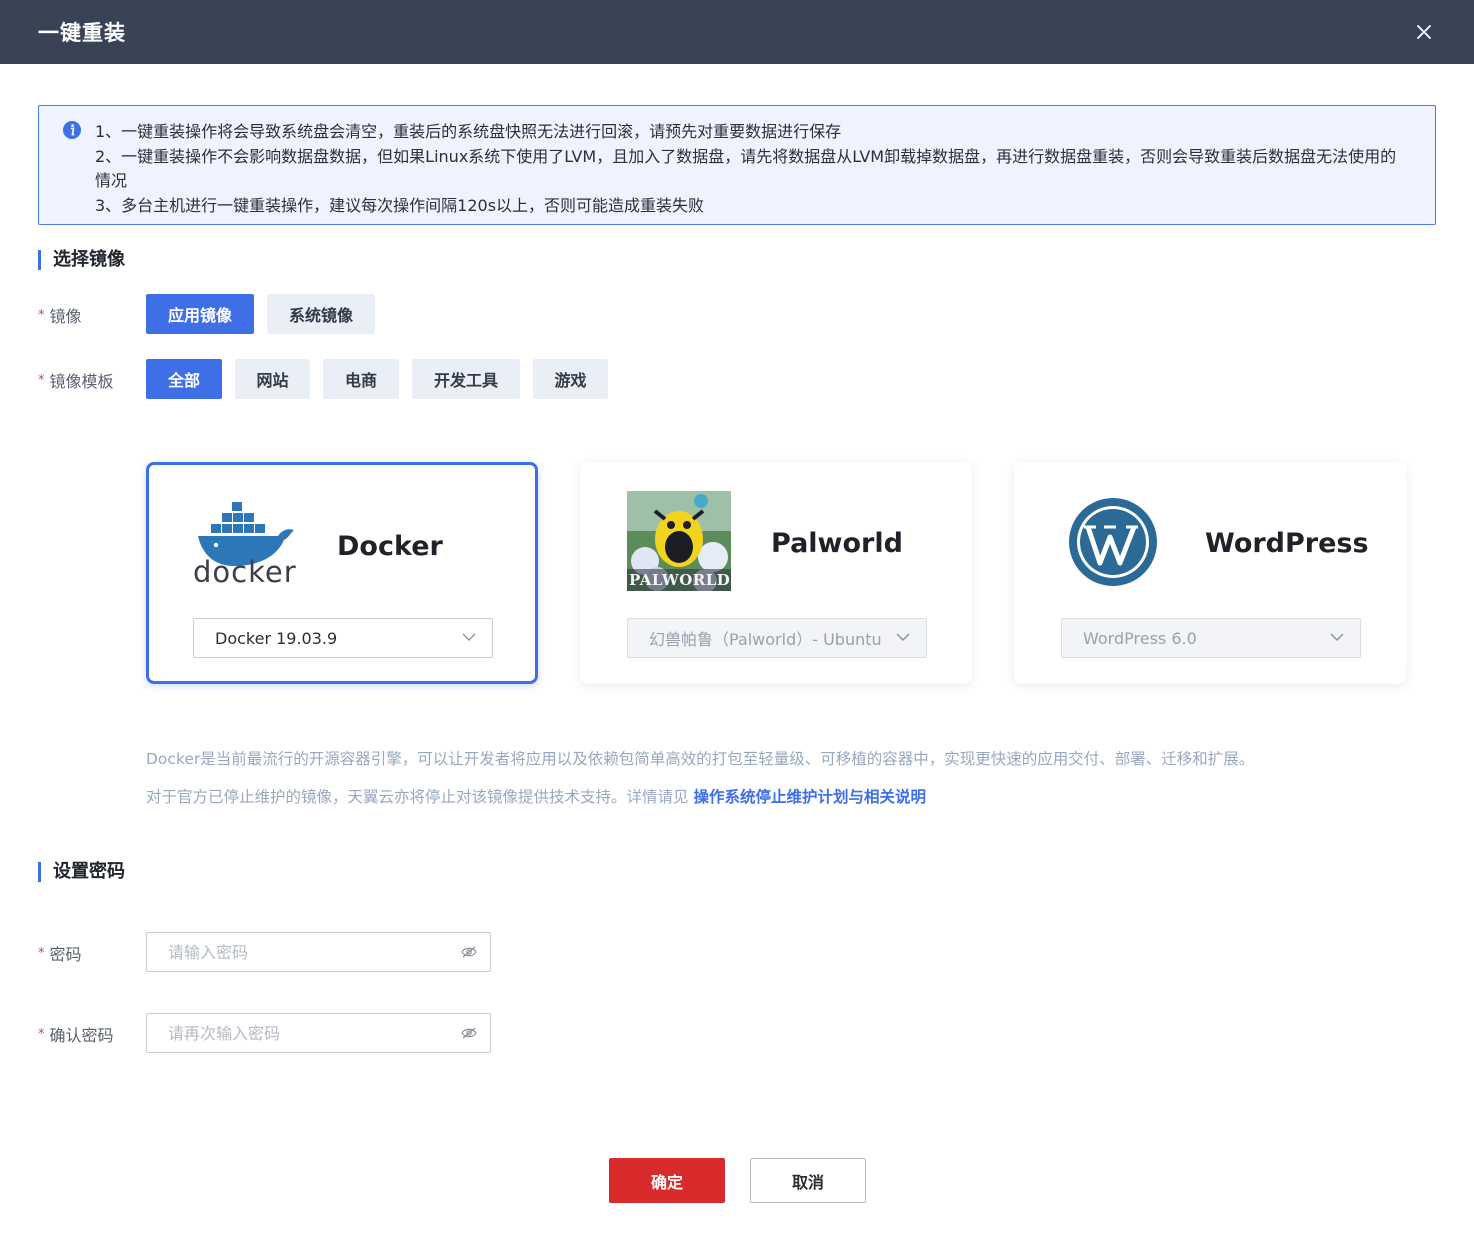 This screenshot has height=1246, width=1474. I want to click on template-tab-website: 网站, so click(272, 379).